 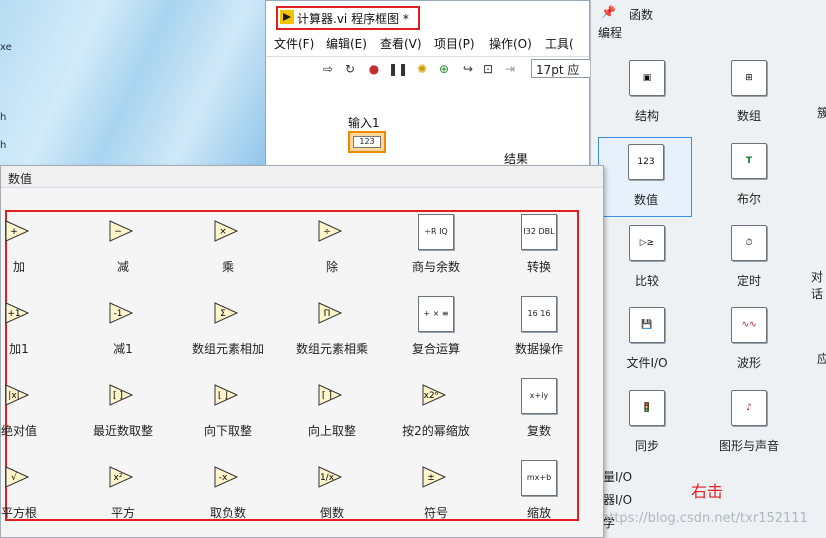 What do you see at coordinates (123, 498) in the screenshot?
I see `numeric-item-square: x² 平方` at bounding box center [123, 498].